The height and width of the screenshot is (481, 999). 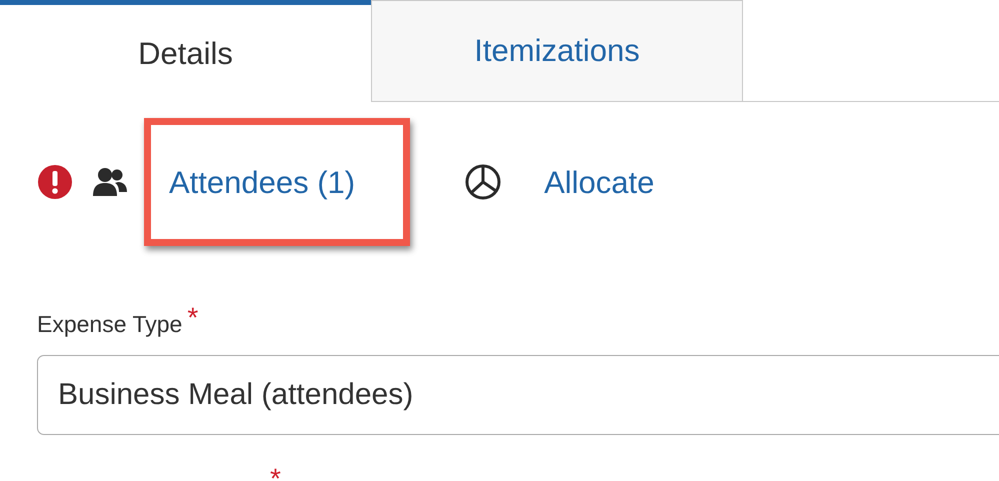 What do you see at coordinates (110, 182) in the screenshot?
I see `people-icon` at bounding box center [110, 182].